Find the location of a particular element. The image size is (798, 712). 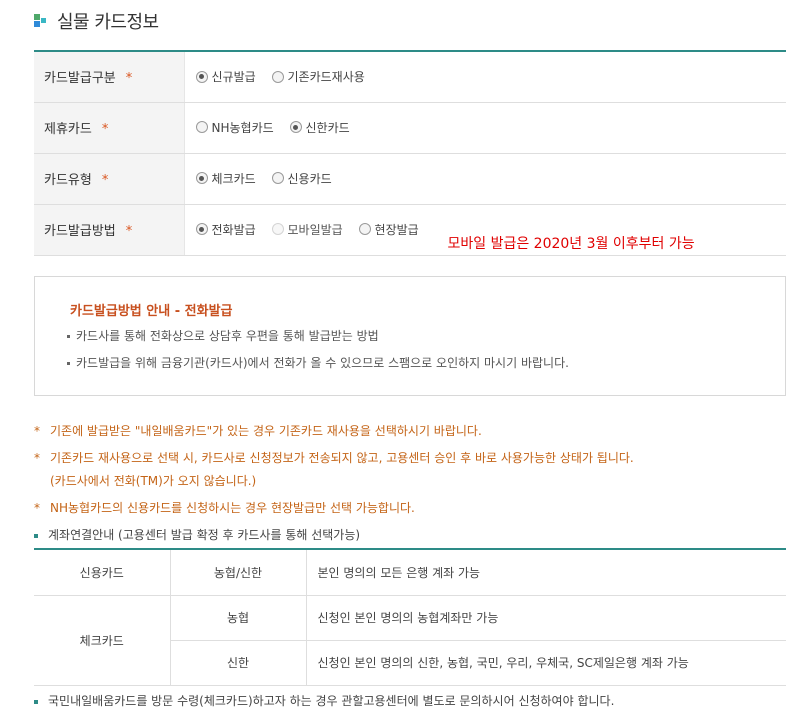

form-value-cell: 체크카드 신용카드 is located at coordinates (485, 179).